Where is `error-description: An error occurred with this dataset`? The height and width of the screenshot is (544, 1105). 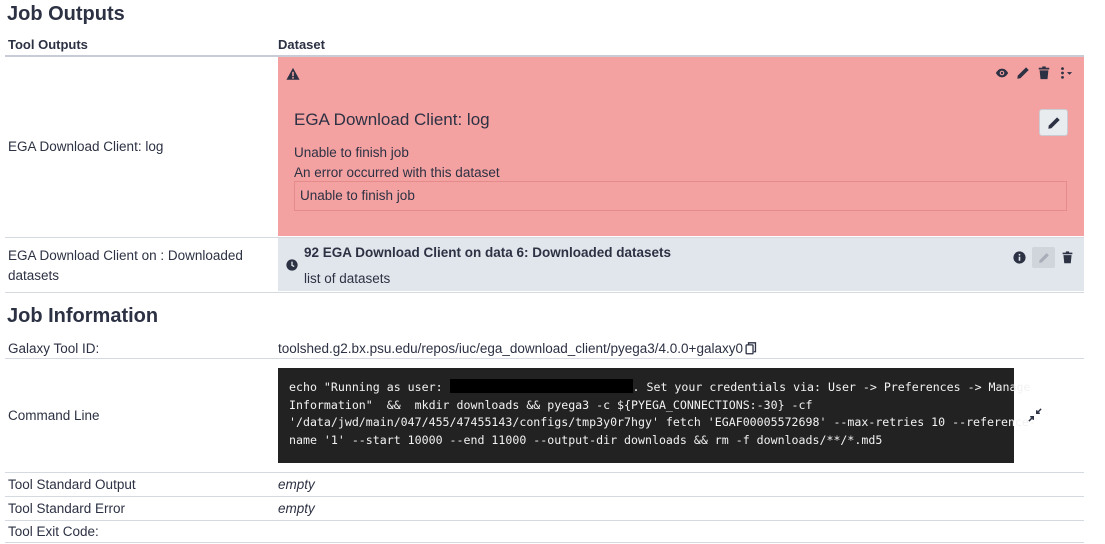 error-description: An error occurred with this dataset is located at coordinates (397, 172).